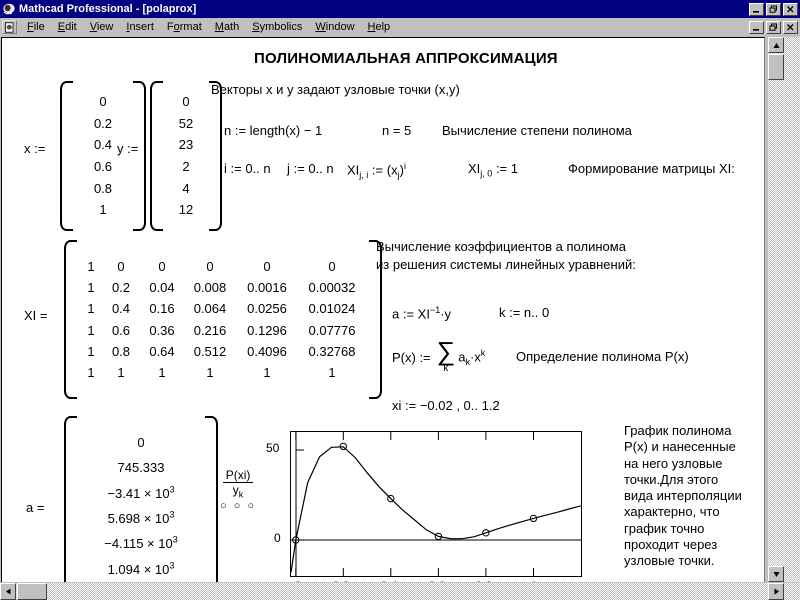 The width and height of the screenshot is (800, 600). I want to click on plot-trace-legend: P(xi) yk ○ ○ ○, so click(238, 490).